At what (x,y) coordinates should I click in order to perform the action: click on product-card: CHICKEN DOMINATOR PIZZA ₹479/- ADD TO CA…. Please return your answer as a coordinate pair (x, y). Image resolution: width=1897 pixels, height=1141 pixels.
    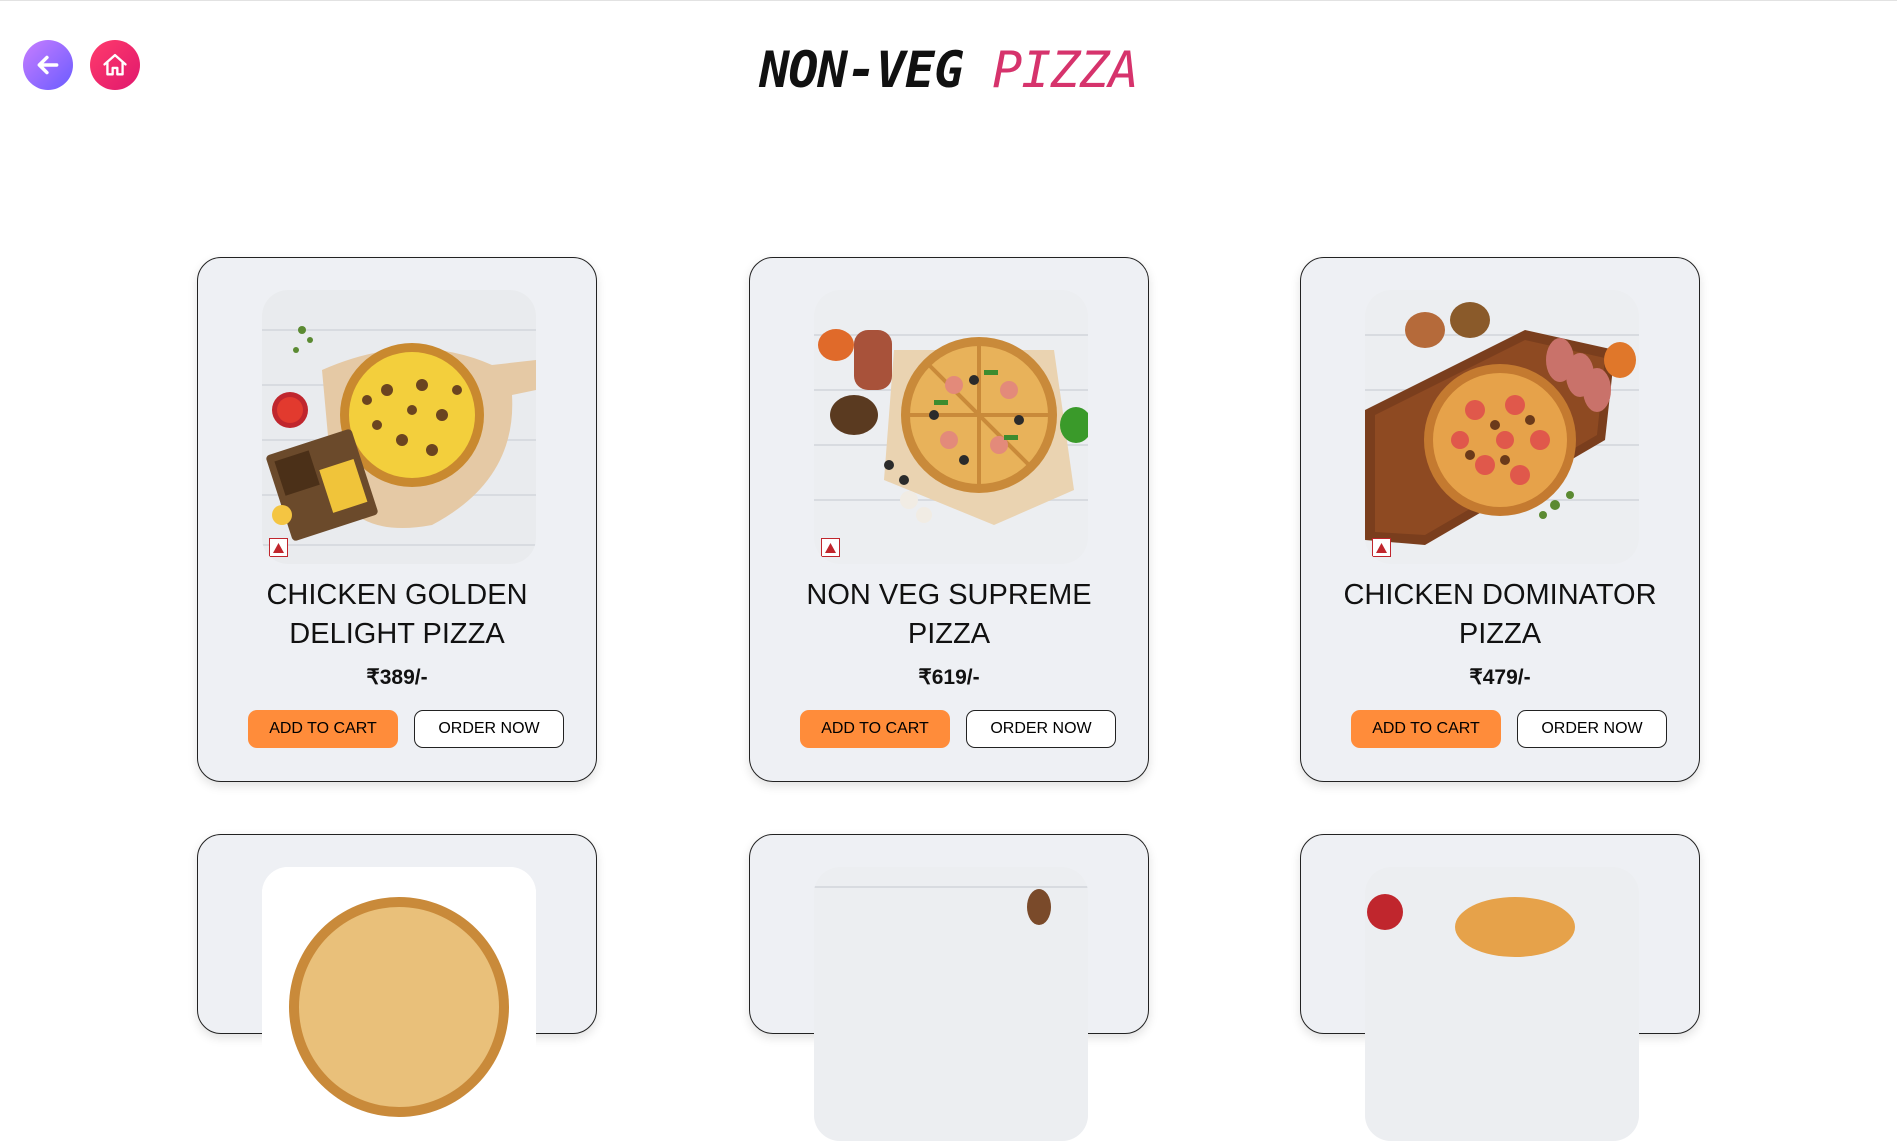
    Looking at the image, I should click on (1500, 519).